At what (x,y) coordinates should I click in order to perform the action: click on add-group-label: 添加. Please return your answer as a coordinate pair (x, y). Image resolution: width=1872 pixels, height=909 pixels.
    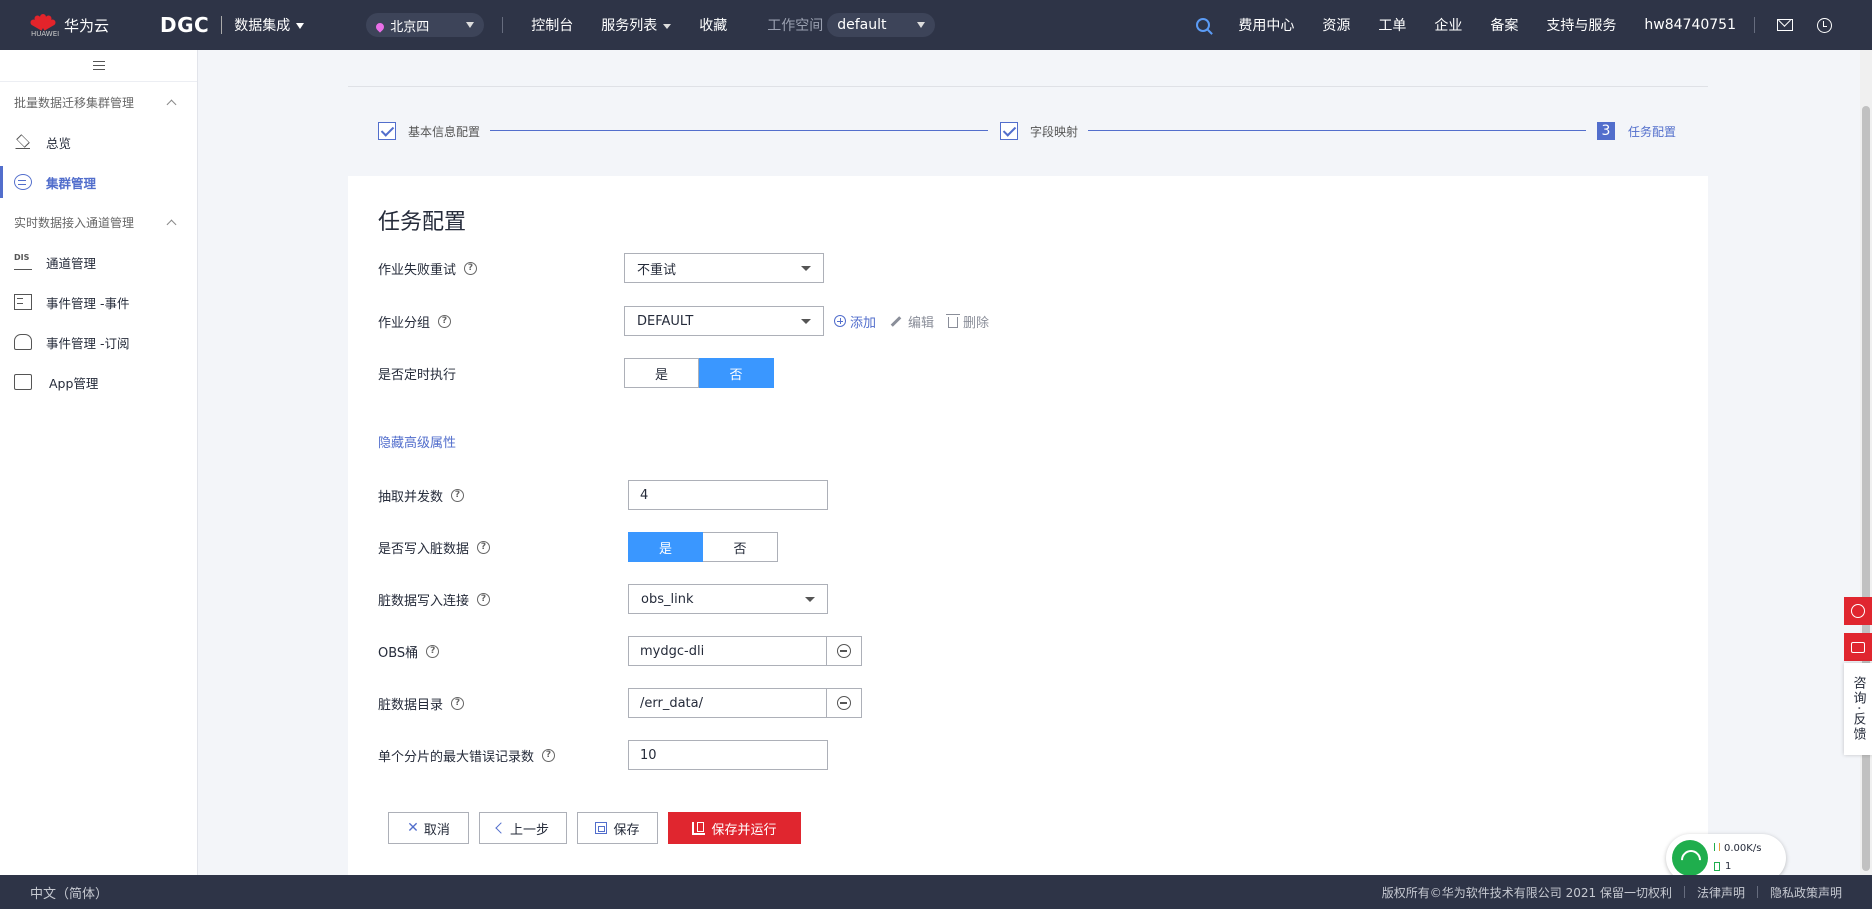
    Looking at the image, I should click on (863, 323).